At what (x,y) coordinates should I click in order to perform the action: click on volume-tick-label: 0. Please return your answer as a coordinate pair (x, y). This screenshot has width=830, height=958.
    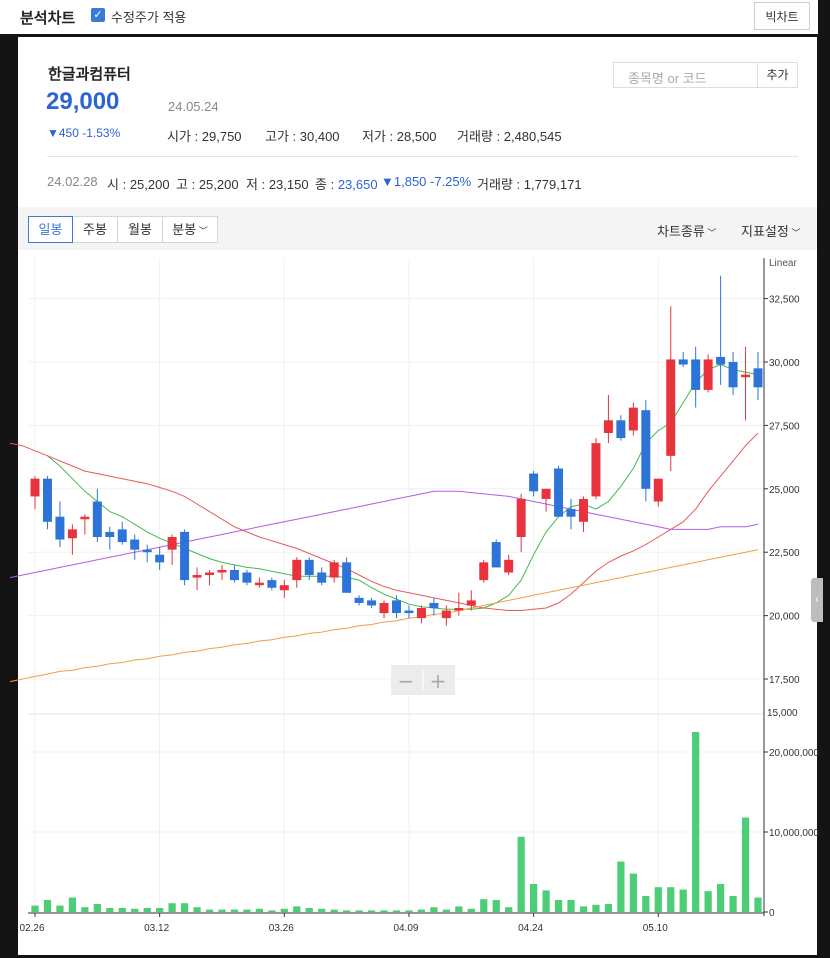
    Looking at the image, I should click on (772, 913).